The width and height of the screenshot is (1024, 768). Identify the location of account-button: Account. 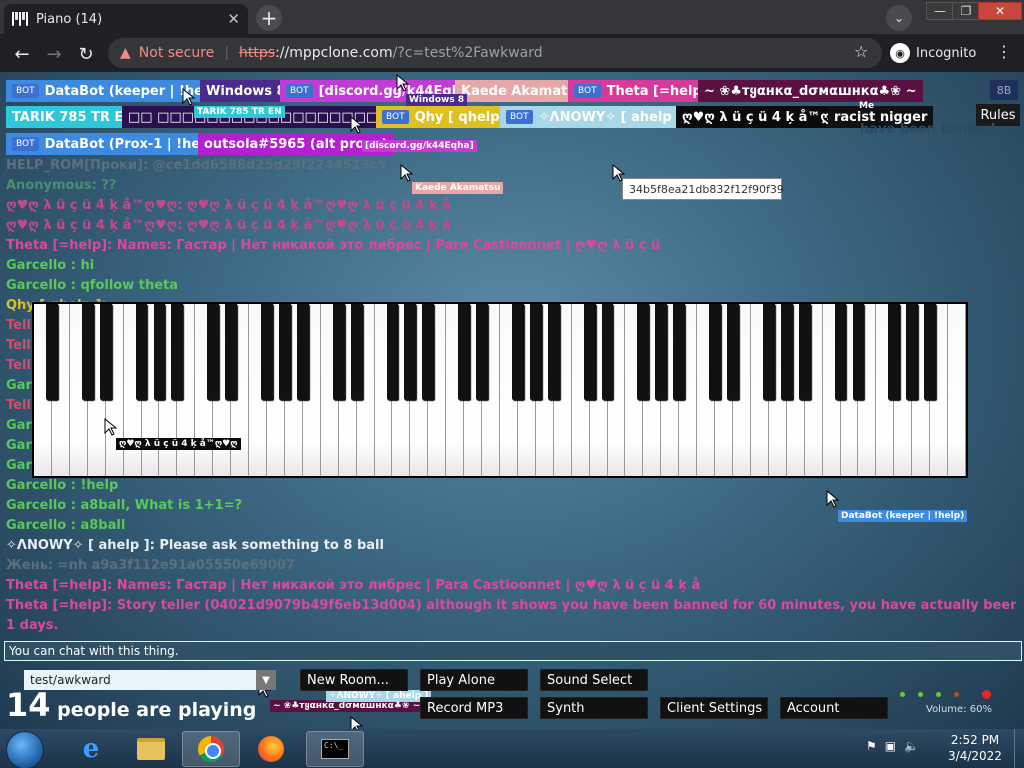
(834, 708).